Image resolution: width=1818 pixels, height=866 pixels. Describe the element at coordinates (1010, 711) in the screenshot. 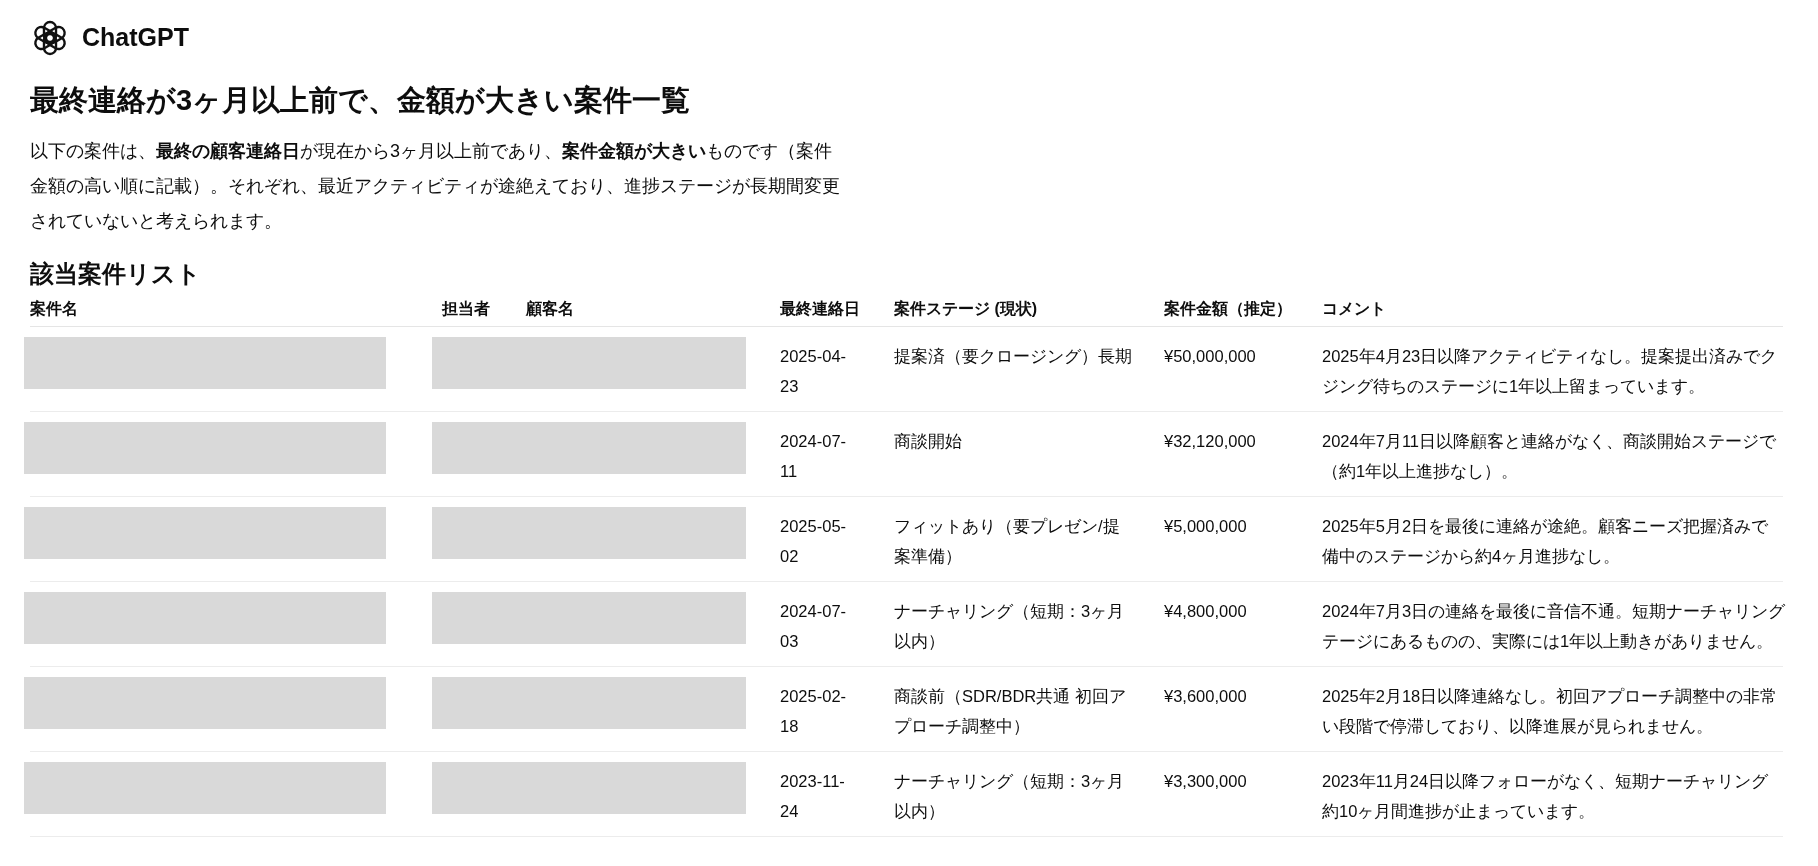

I see `stage-cell: 商談前（SDR/BDR共通 初回アプローチ調整中）` at that location.